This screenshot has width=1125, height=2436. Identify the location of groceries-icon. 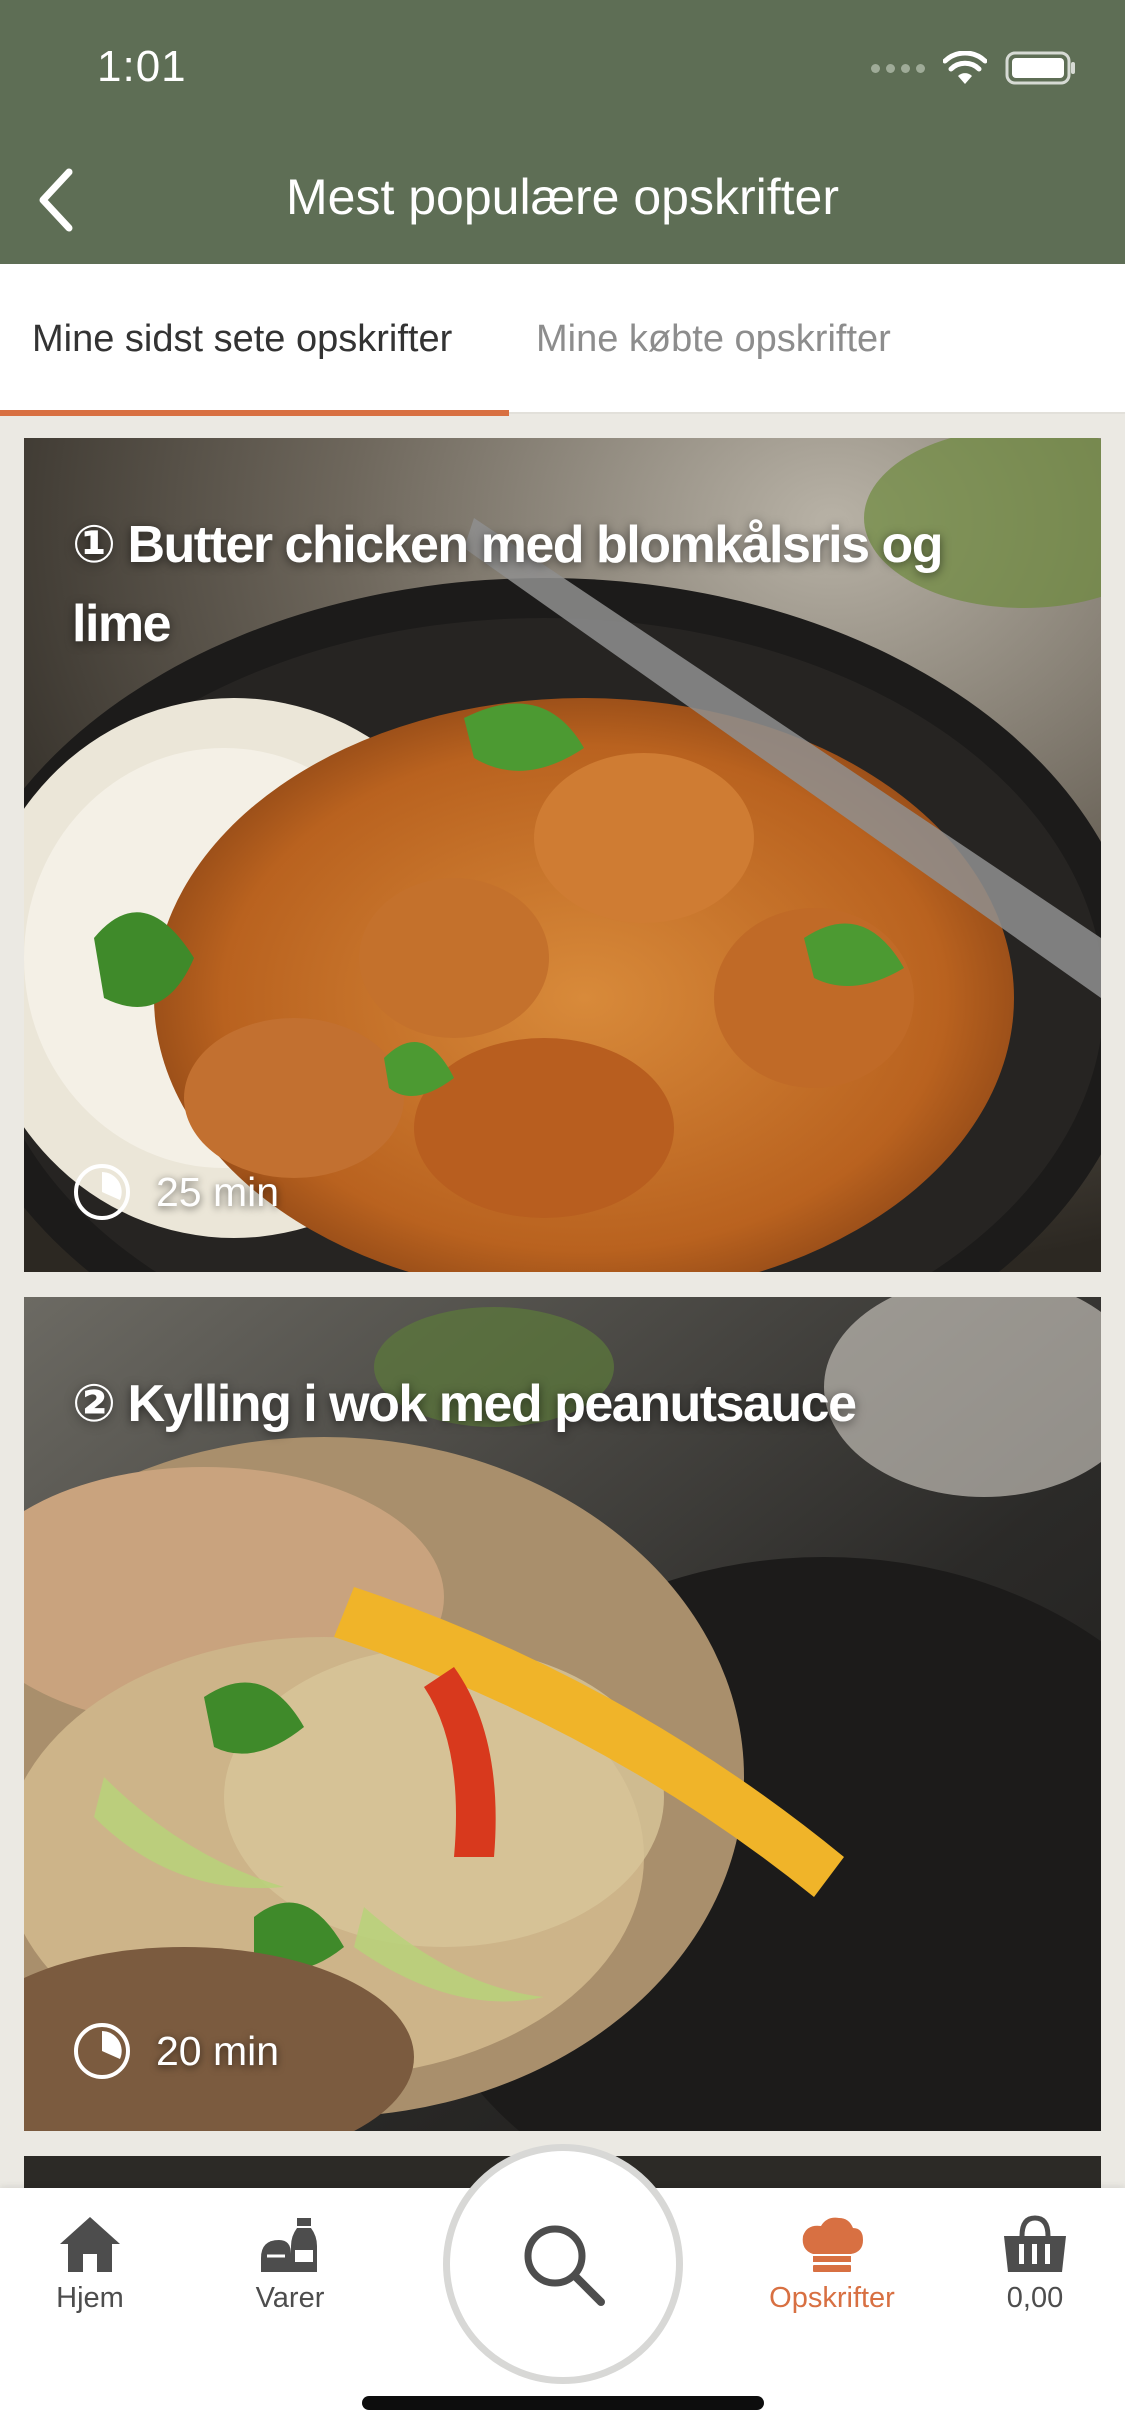
(289, 2245).